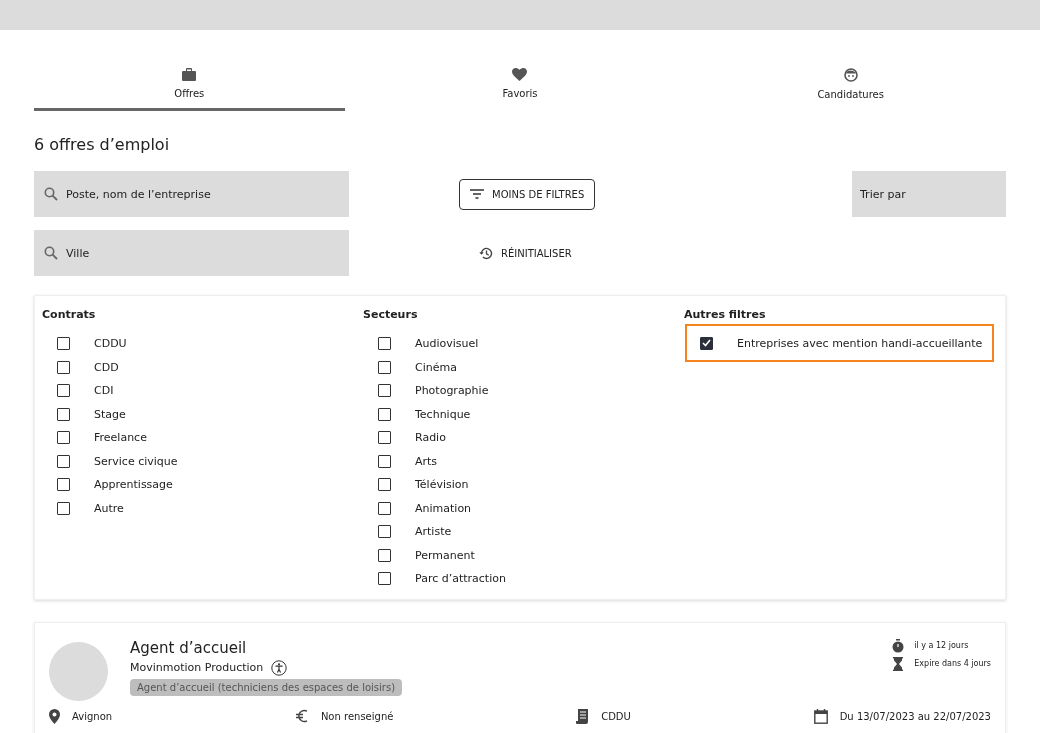  Describe the element at coordinates (197, 667) in the screenshot. I see `company-name: Movinmotion Production` at that location.